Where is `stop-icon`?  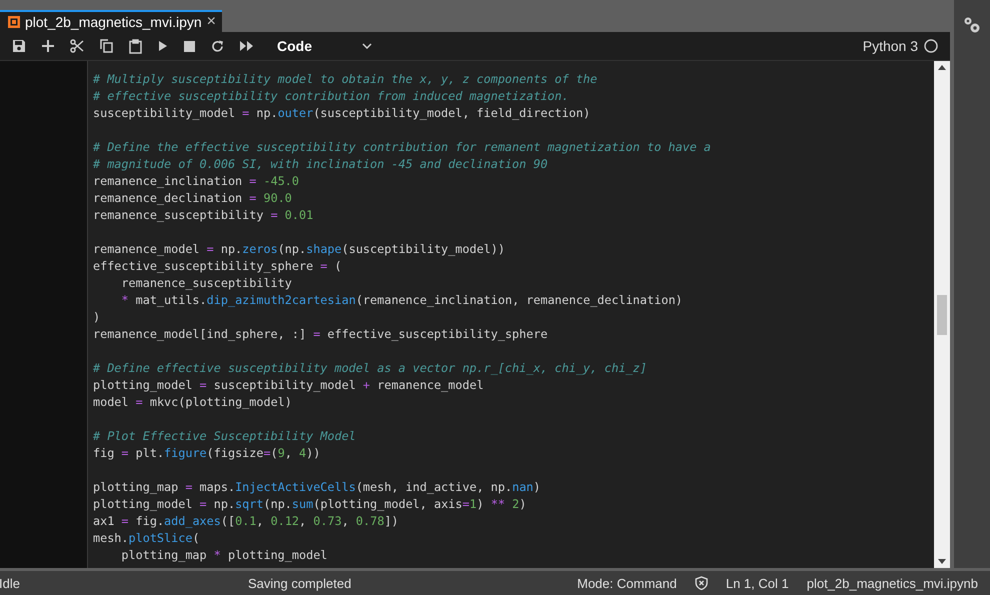
stop-icon is located at coordinates (189, 46).